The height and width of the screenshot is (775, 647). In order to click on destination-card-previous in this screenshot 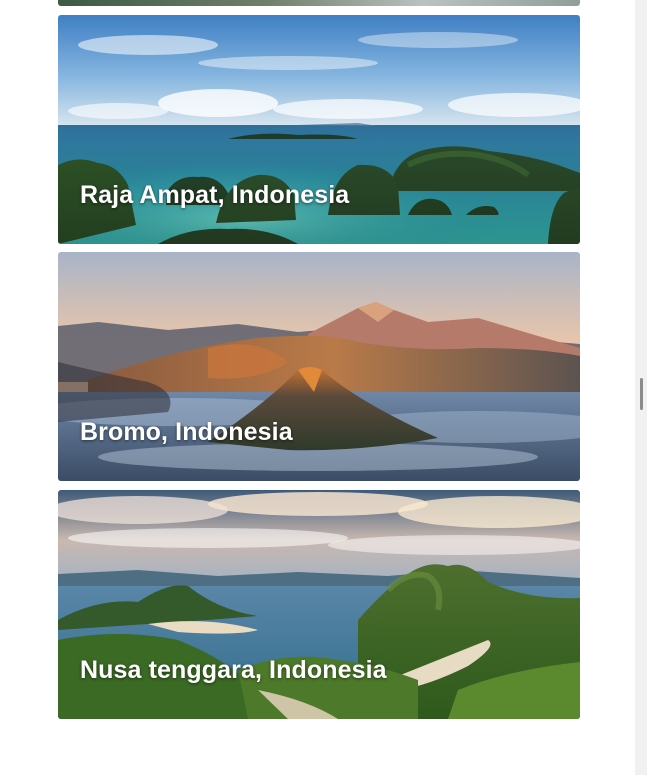, I will do `click(319, 3)`.